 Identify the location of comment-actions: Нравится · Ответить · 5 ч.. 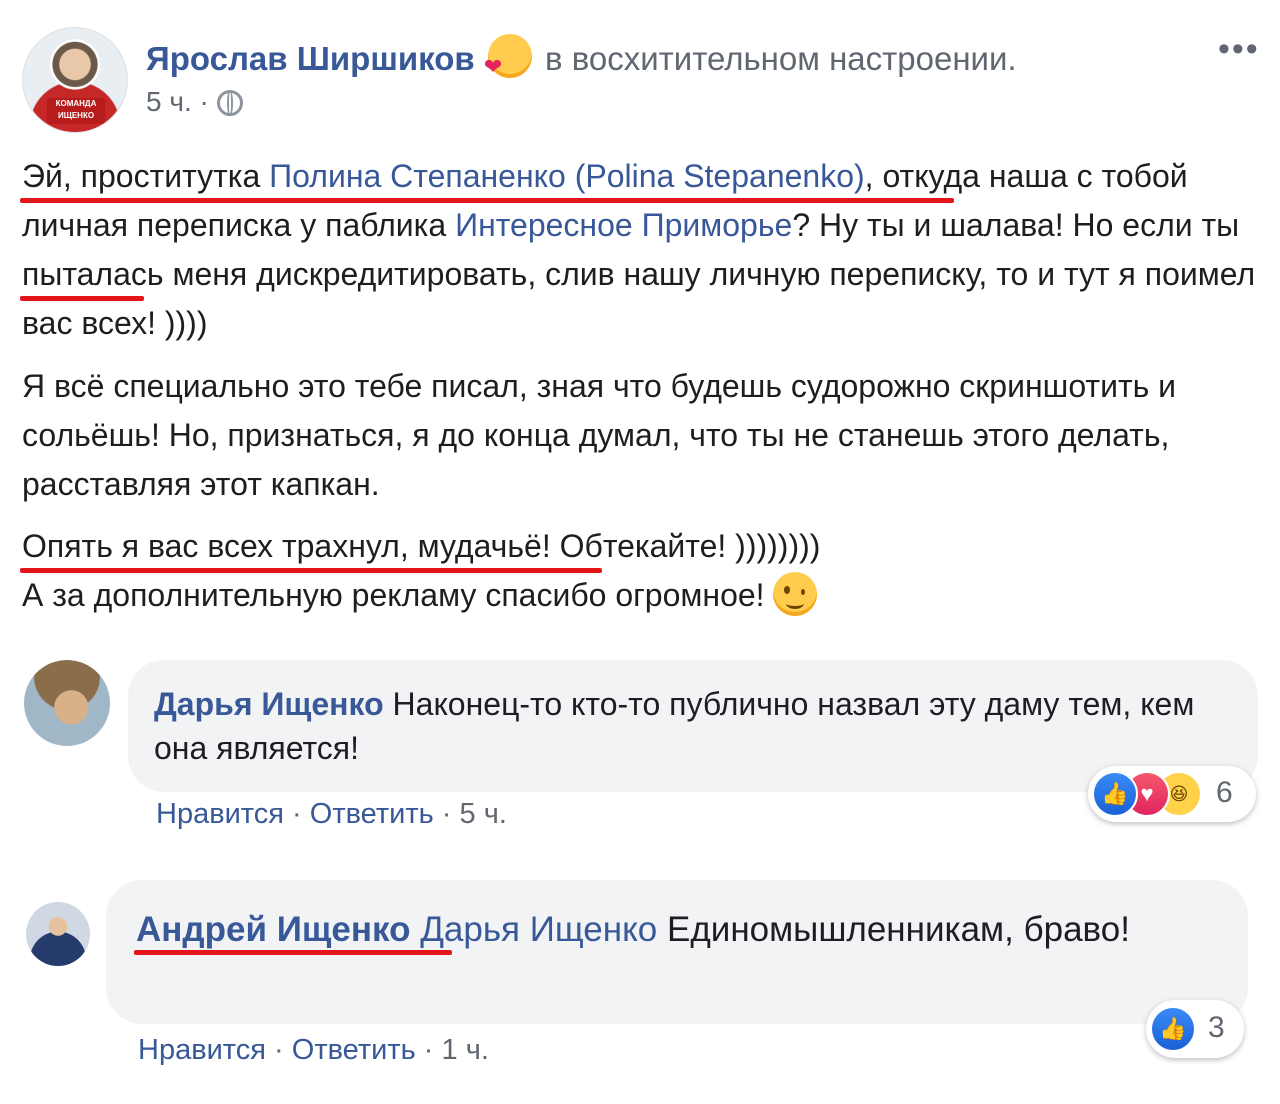
(331, 814).